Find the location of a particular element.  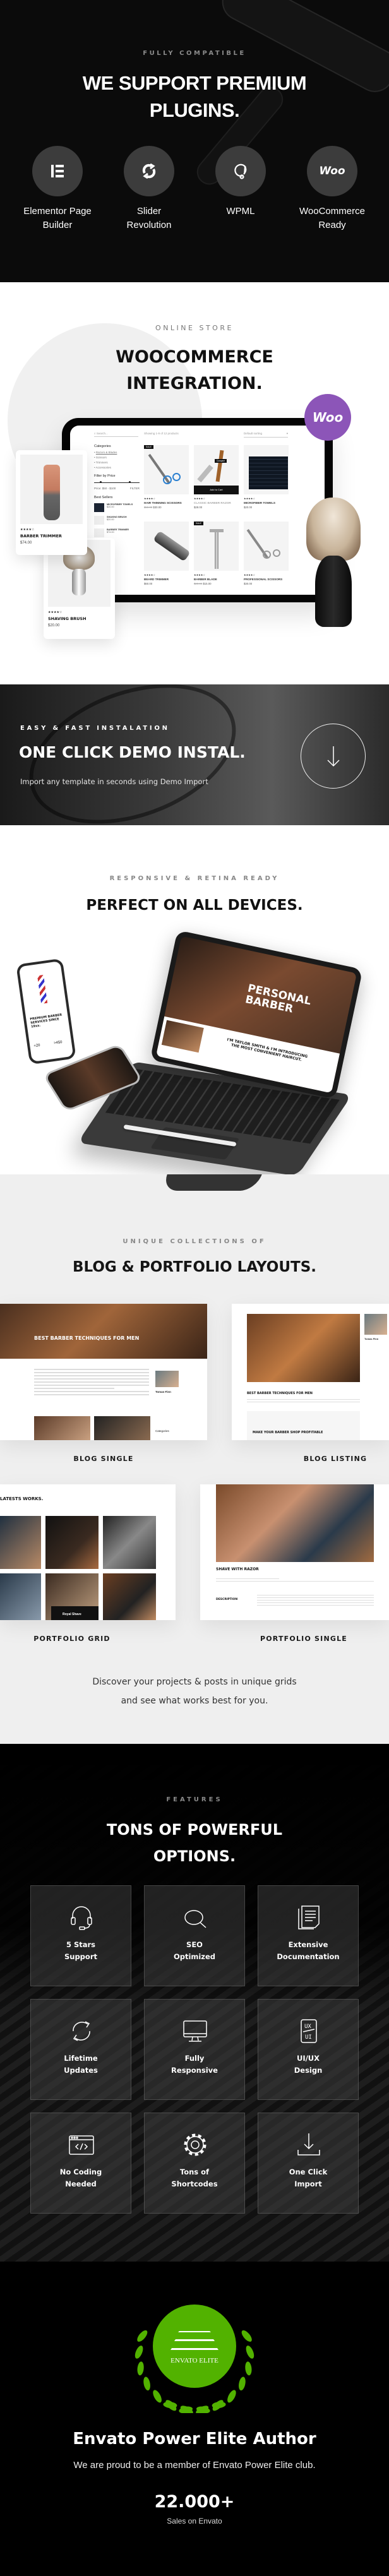

portfolio-single-preview: SHAVE WITH RAZOR DESCRIPTION is located at coordinates (294, 1552).